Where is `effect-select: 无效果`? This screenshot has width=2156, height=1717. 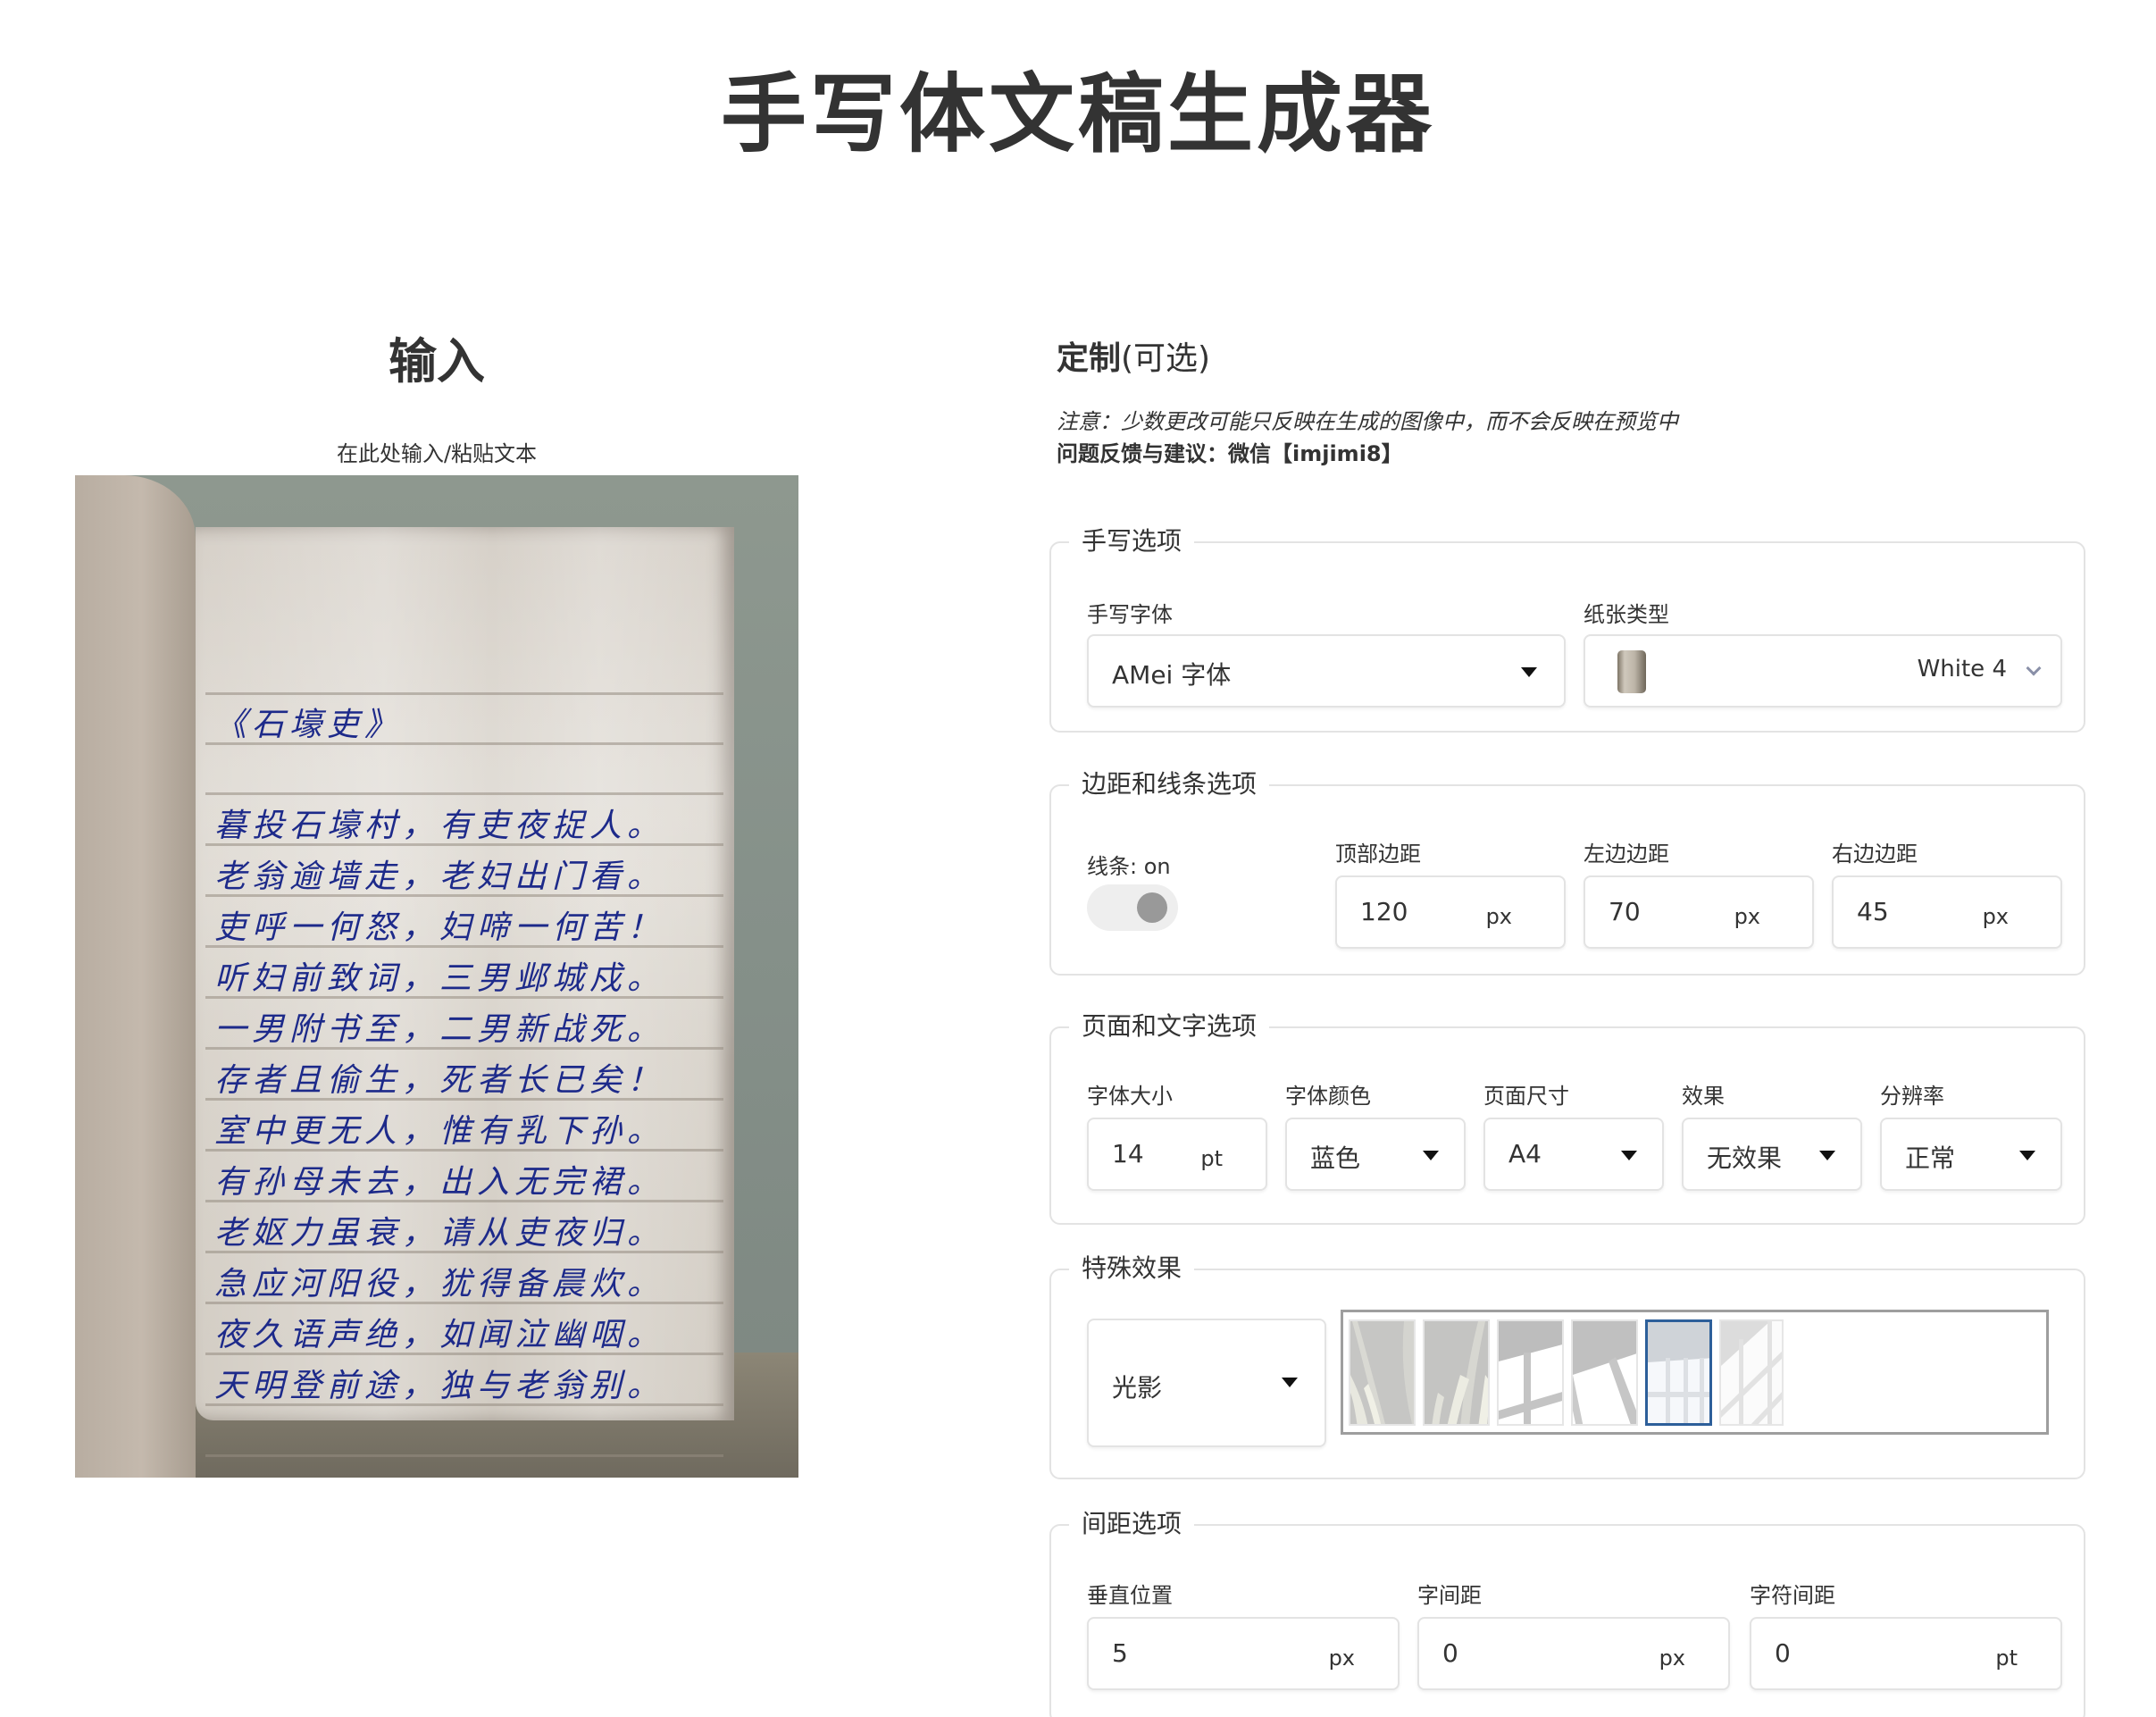
effect-select: 无效果 is located at coordinates (1772, 1154).